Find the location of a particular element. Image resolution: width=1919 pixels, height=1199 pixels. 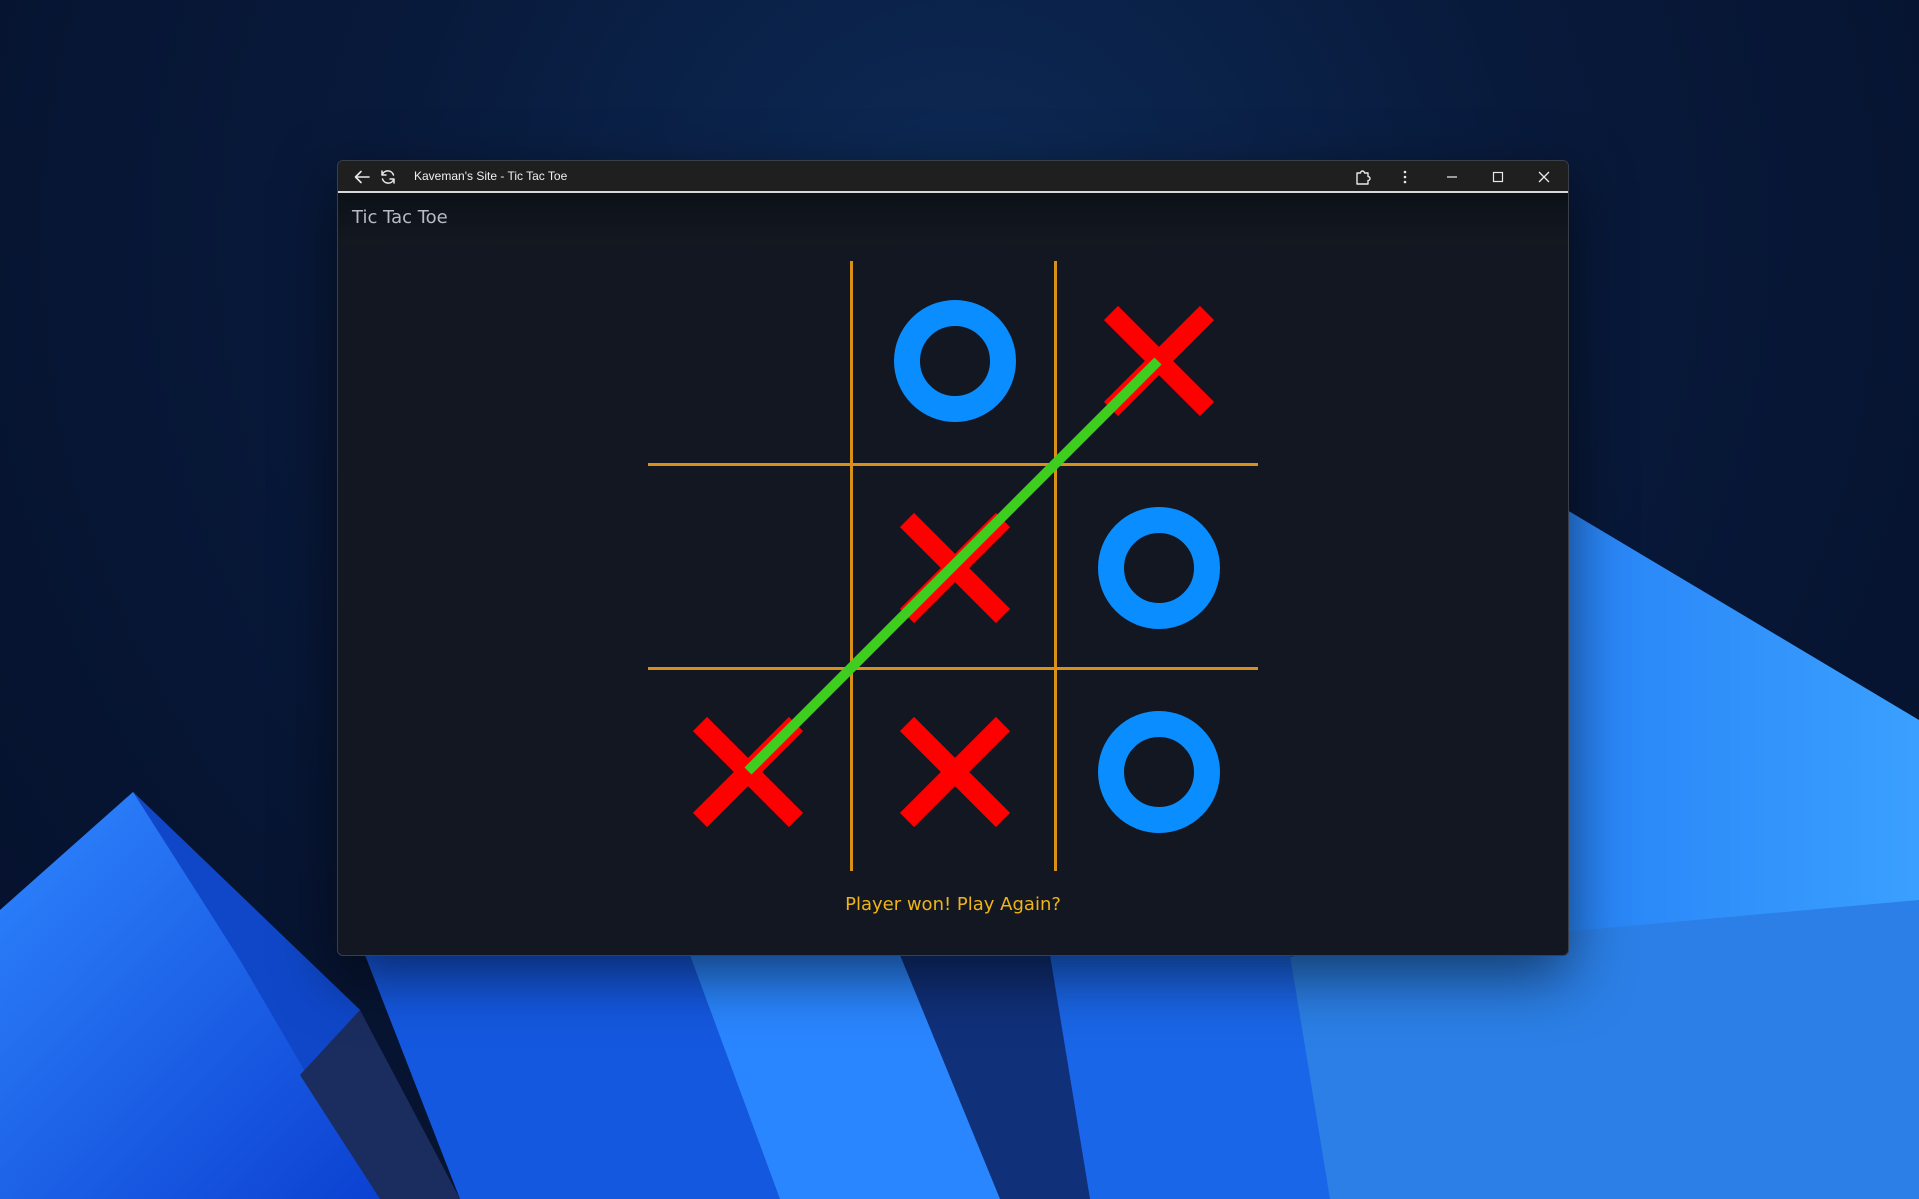

board-cell-r3-c2 is located at coordinates (955, 772).